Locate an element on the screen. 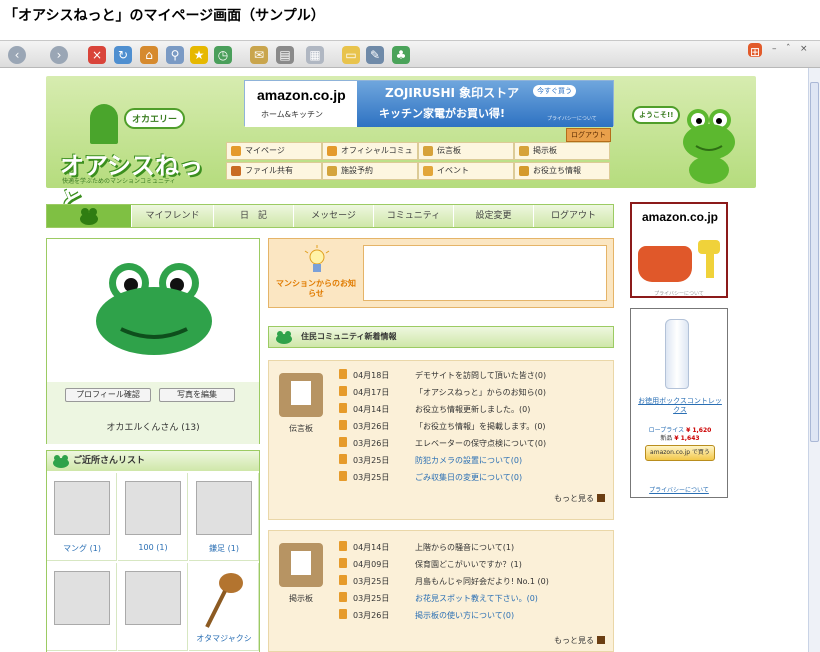  door-frog-icon is located at coordinates (104, 124).